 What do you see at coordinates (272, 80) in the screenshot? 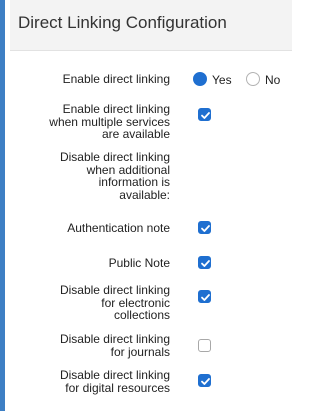
I see `enable-direct-linking-no-label: No` at bounding box center [272, 80].